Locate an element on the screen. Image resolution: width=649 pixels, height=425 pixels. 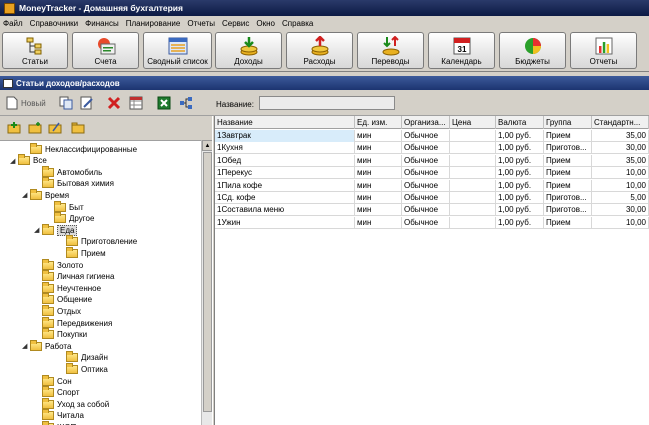
tree-item-label: Общение is located at coordinates (75, 300).